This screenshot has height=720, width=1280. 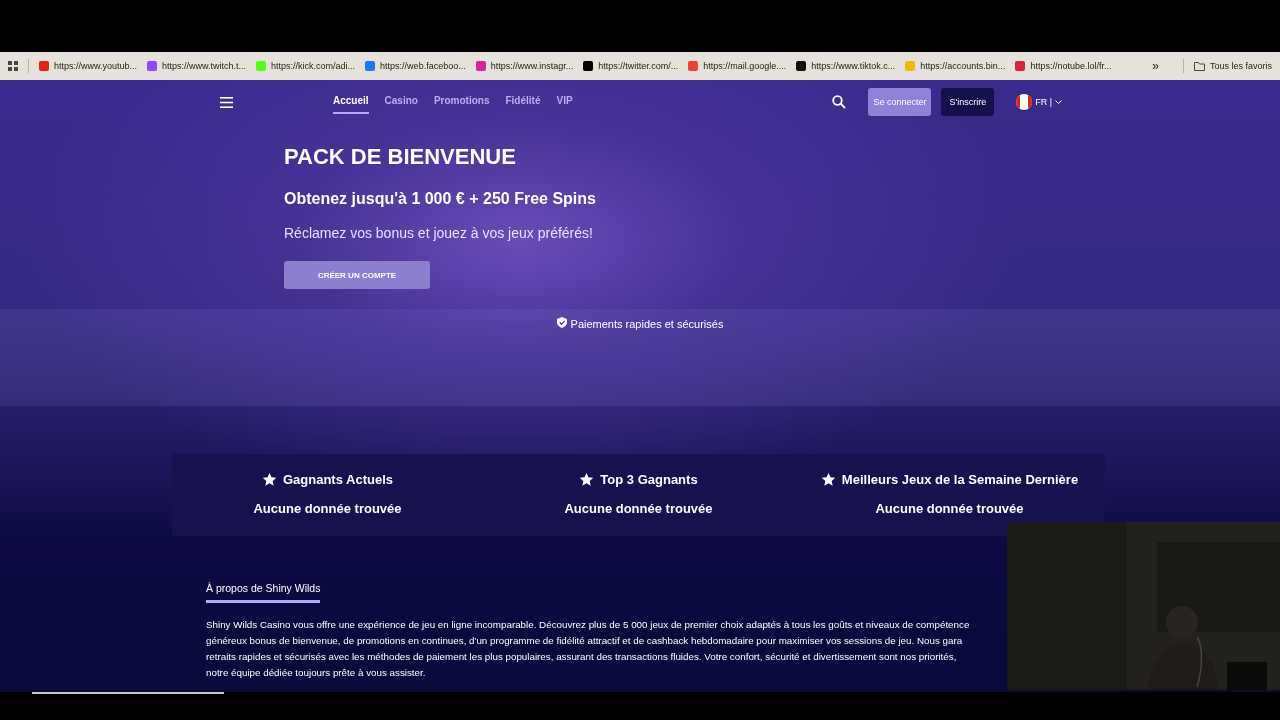 I want to click on language-selector: FR |, so click(x=1039, y=102).